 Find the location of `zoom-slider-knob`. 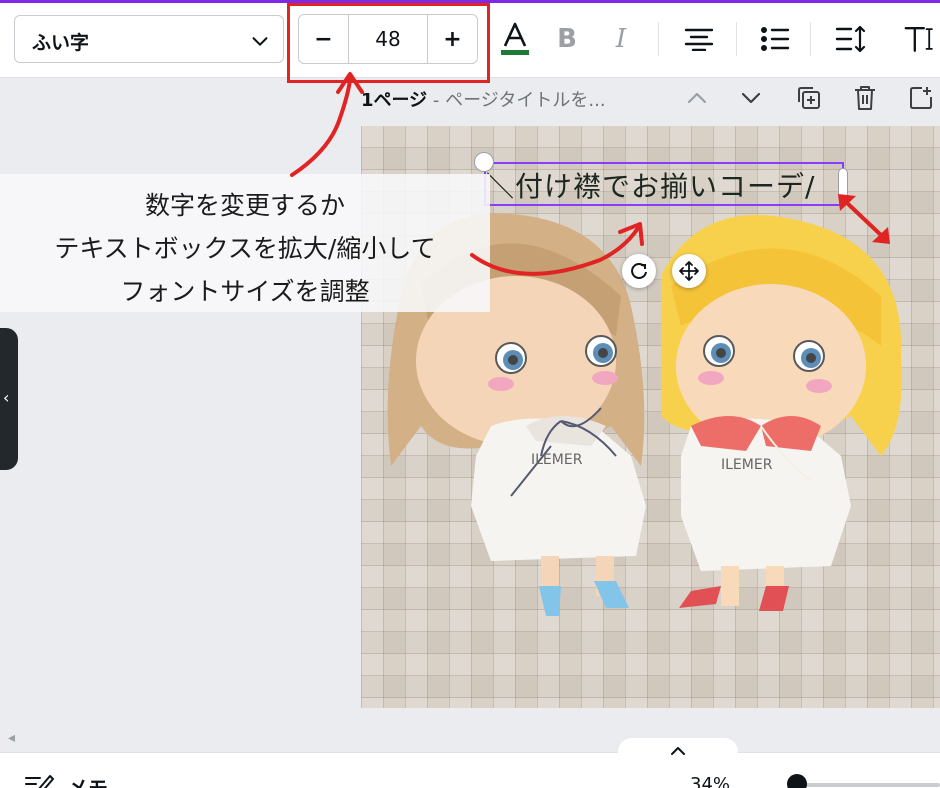

zoom-slider-knob is located at coordinates (797, 781).